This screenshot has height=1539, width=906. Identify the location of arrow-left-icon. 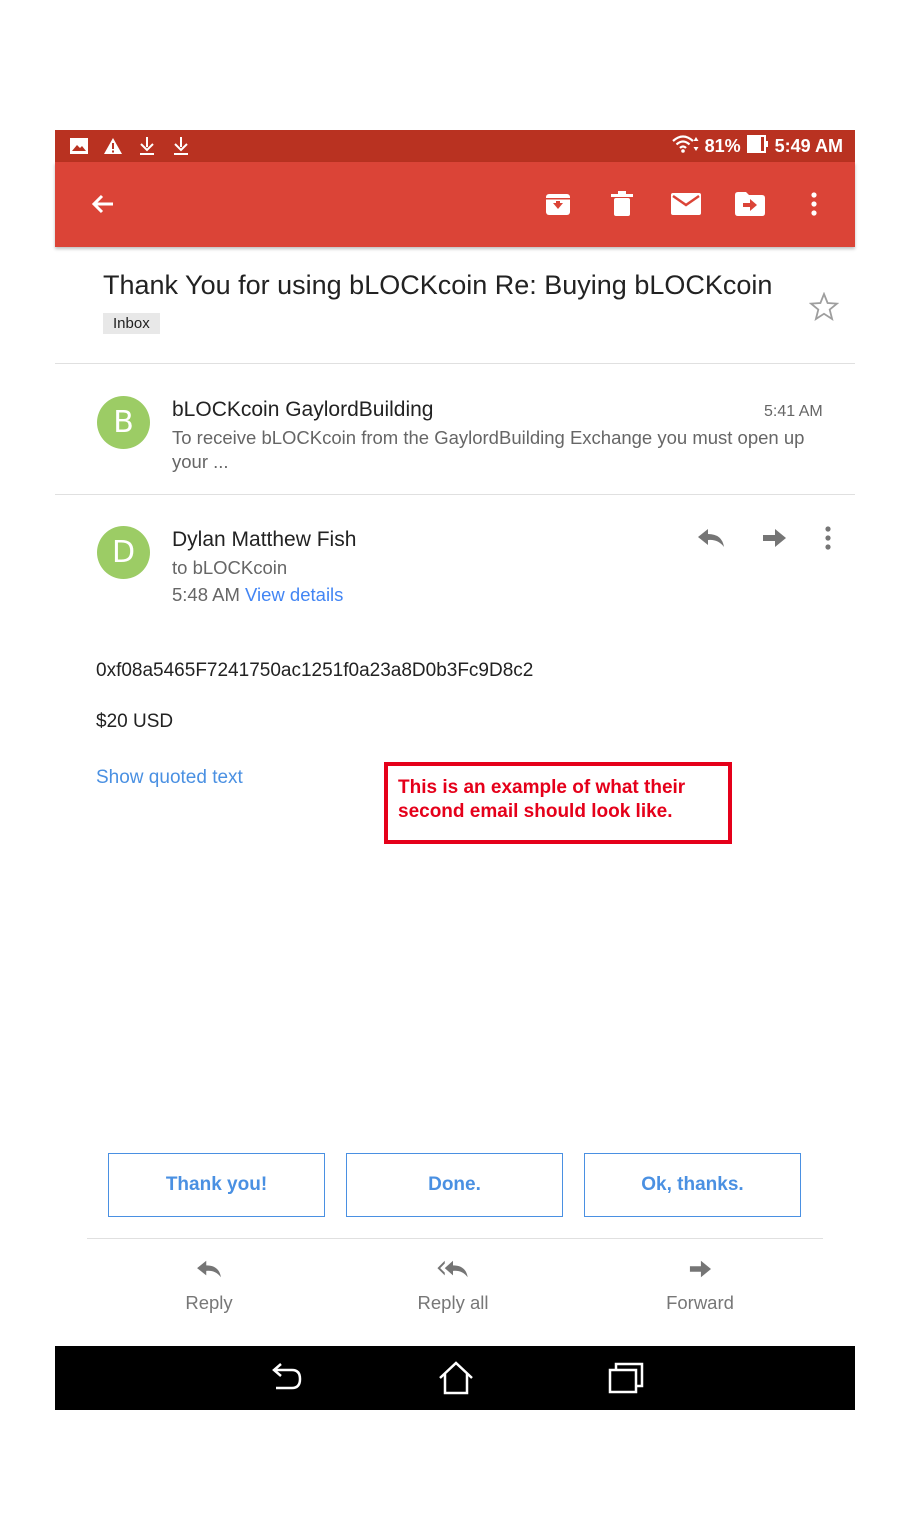
(103, 204).